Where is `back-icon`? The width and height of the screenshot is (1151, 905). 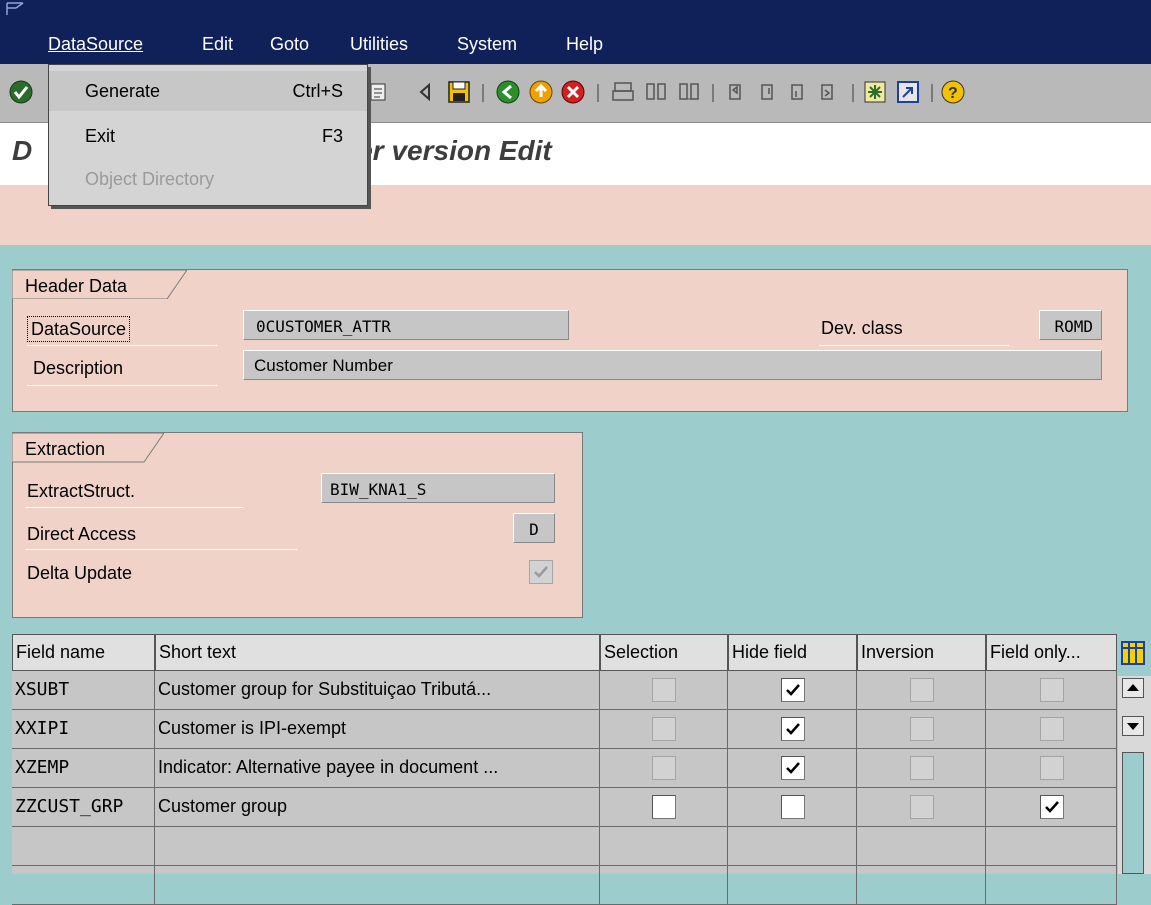
back-icon is located at coordinates (508, 92).